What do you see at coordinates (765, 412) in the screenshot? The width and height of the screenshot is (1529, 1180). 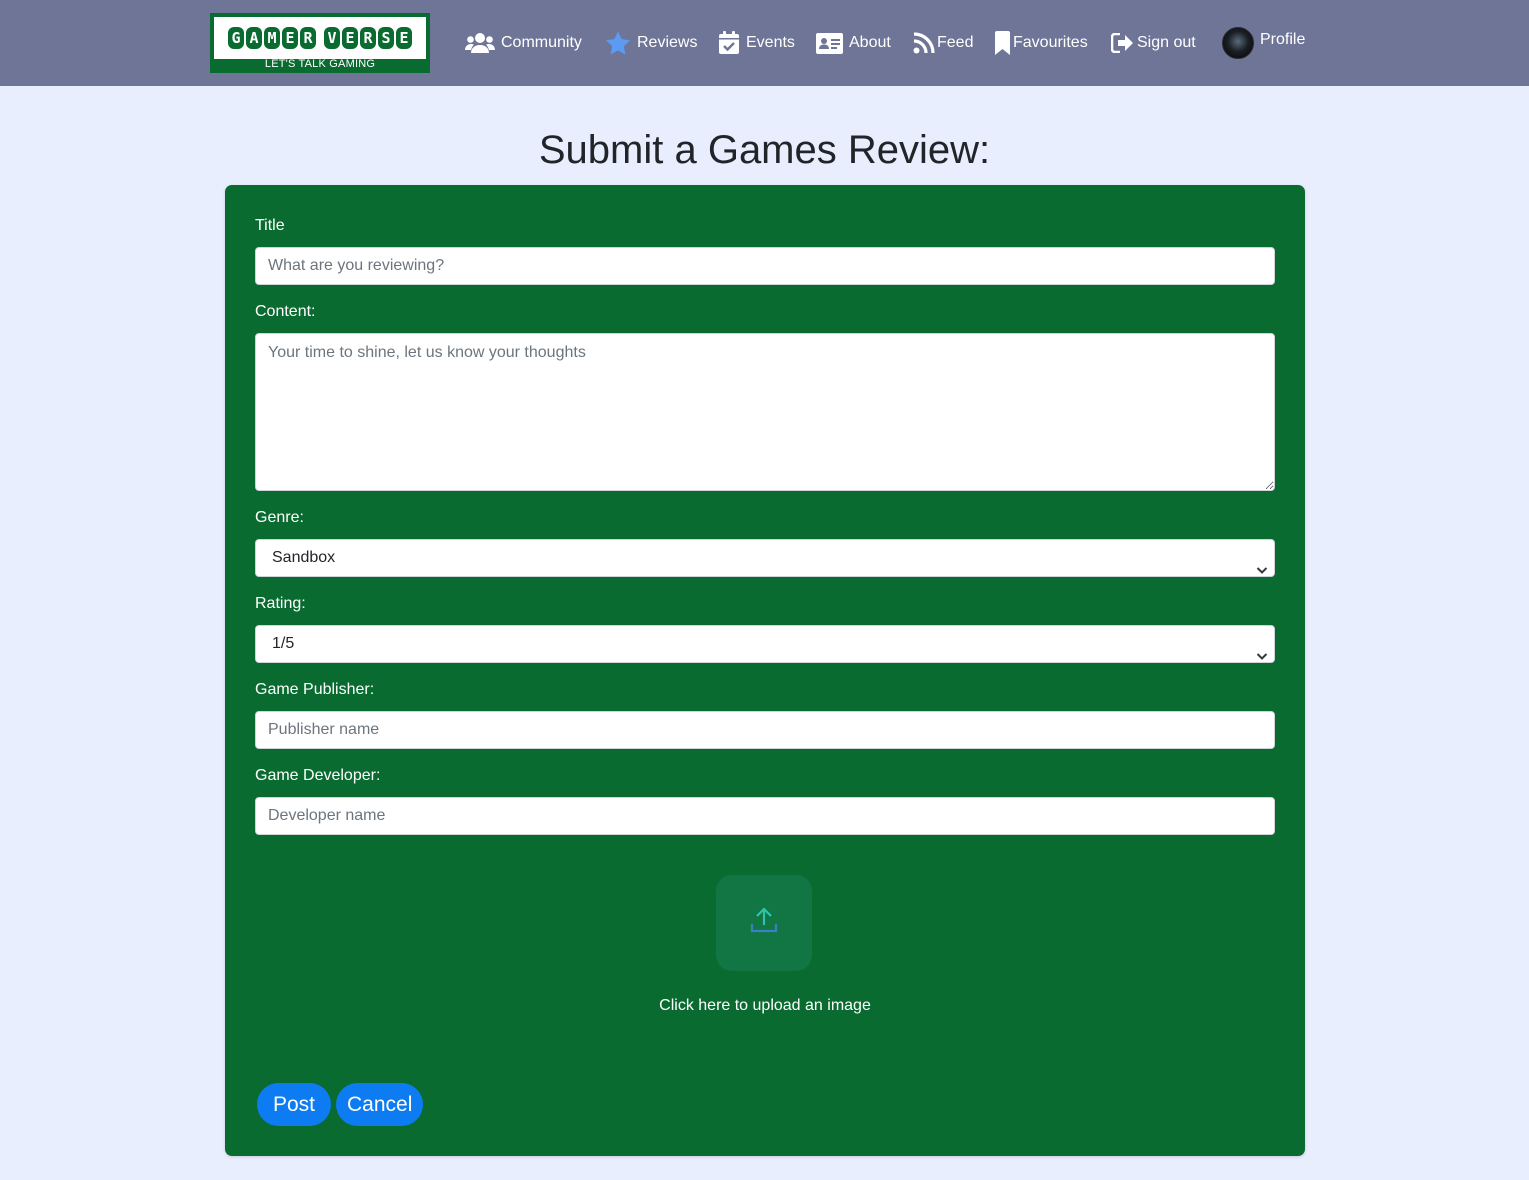 I see `content-textarea` at bounding box center [765, 412].